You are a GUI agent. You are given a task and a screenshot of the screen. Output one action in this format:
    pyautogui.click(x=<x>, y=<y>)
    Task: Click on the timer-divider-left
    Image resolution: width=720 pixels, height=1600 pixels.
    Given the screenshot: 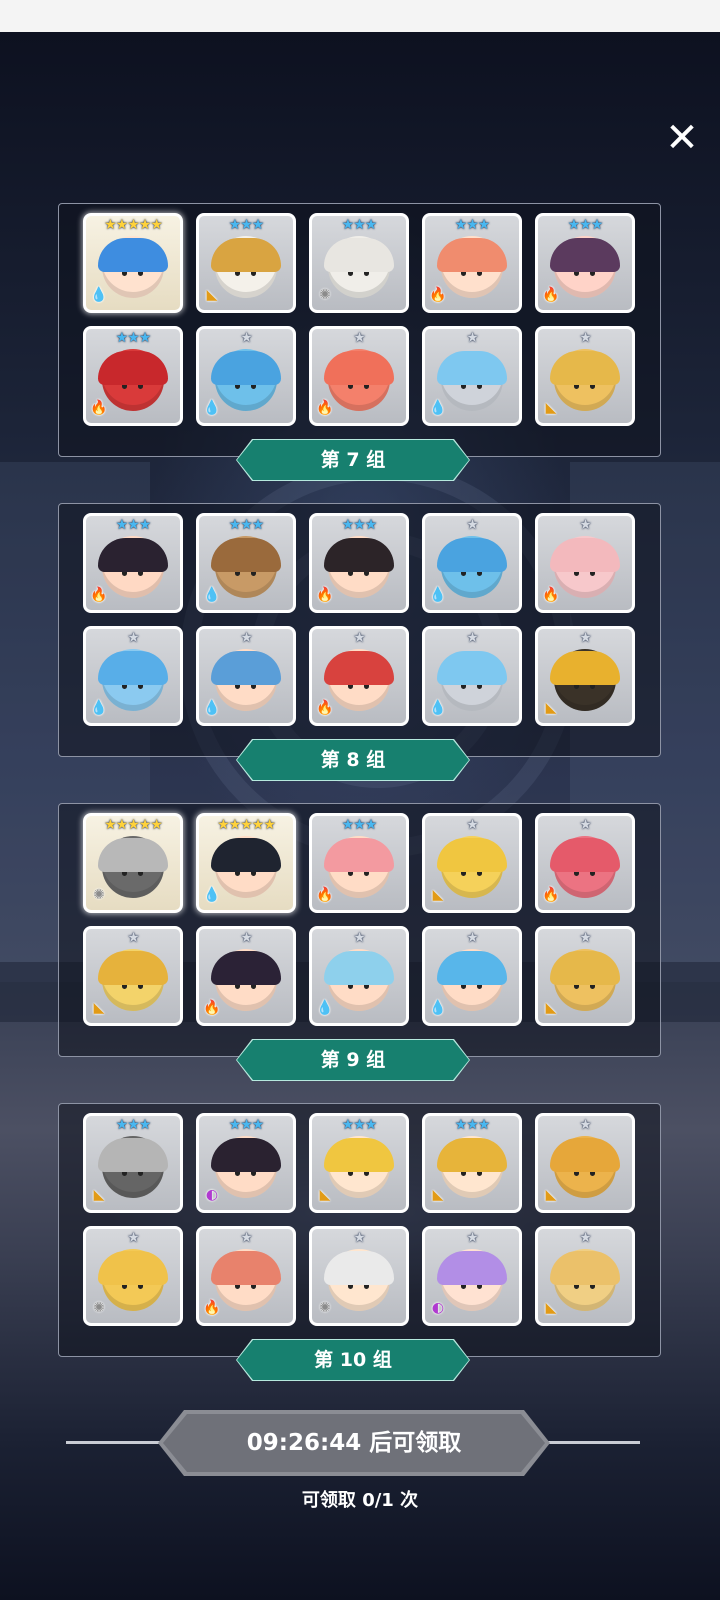 What is the action you would take?
    pyautogui.click(x=116, y=1442)
    